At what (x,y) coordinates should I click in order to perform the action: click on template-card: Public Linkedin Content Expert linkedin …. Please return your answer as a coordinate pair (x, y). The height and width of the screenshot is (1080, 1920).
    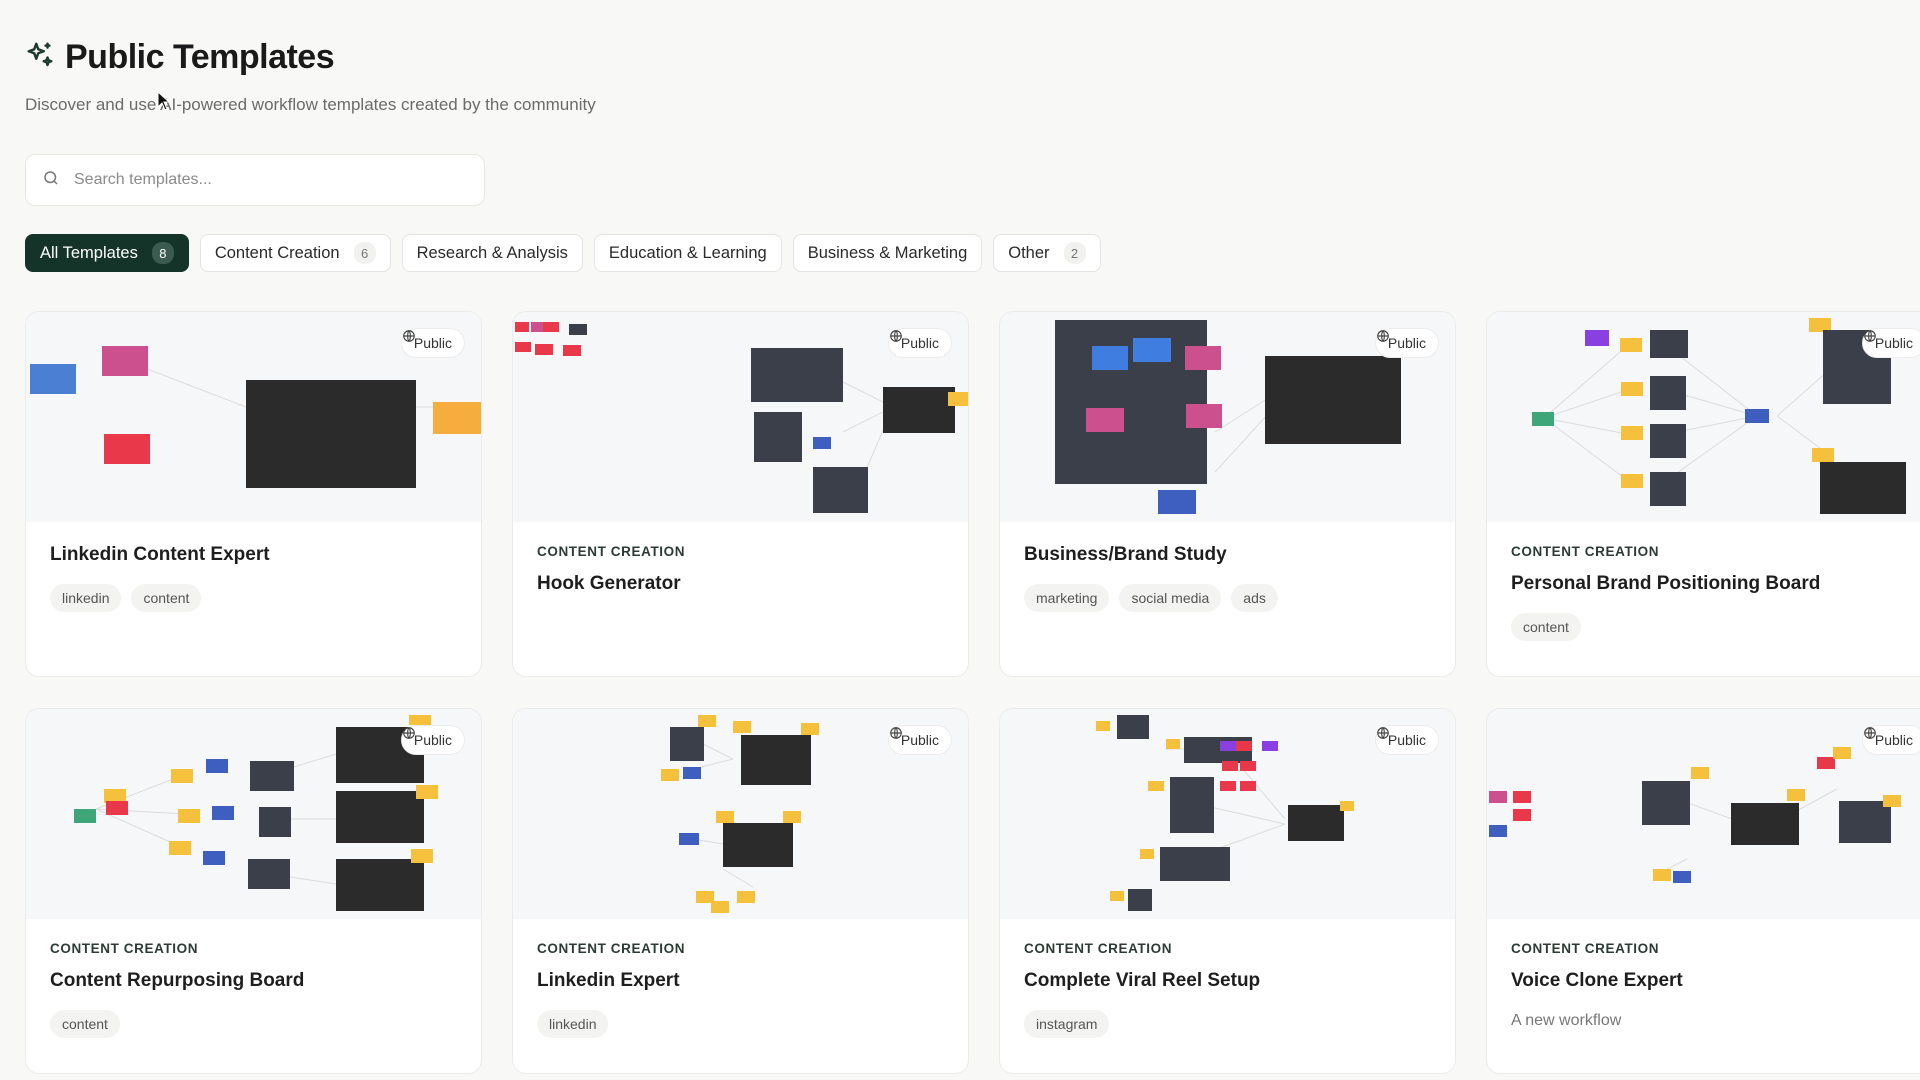
    Looking at the image, I should click on (253, 494).